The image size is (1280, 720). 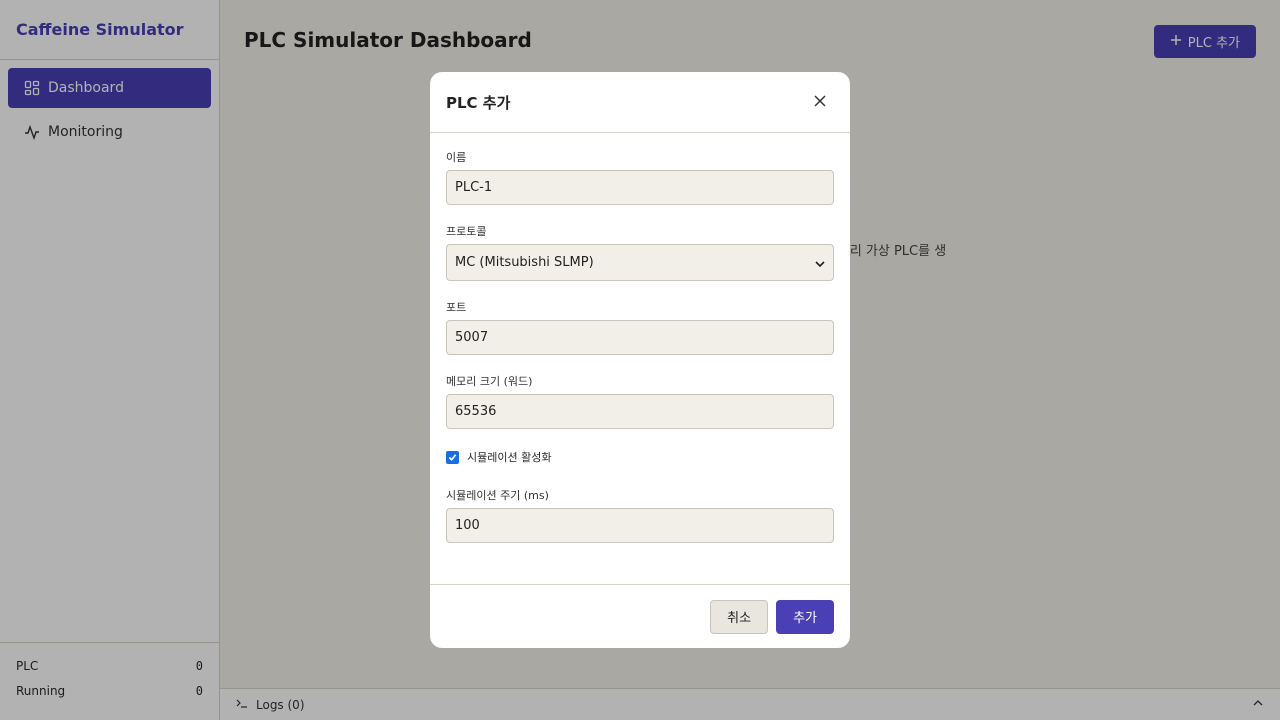 What do you see at coordinates (497, 495) in the screenshot?
I see `interval-label: 시뮬레이션 주기 (ms)` at bounding box center [497, 495].